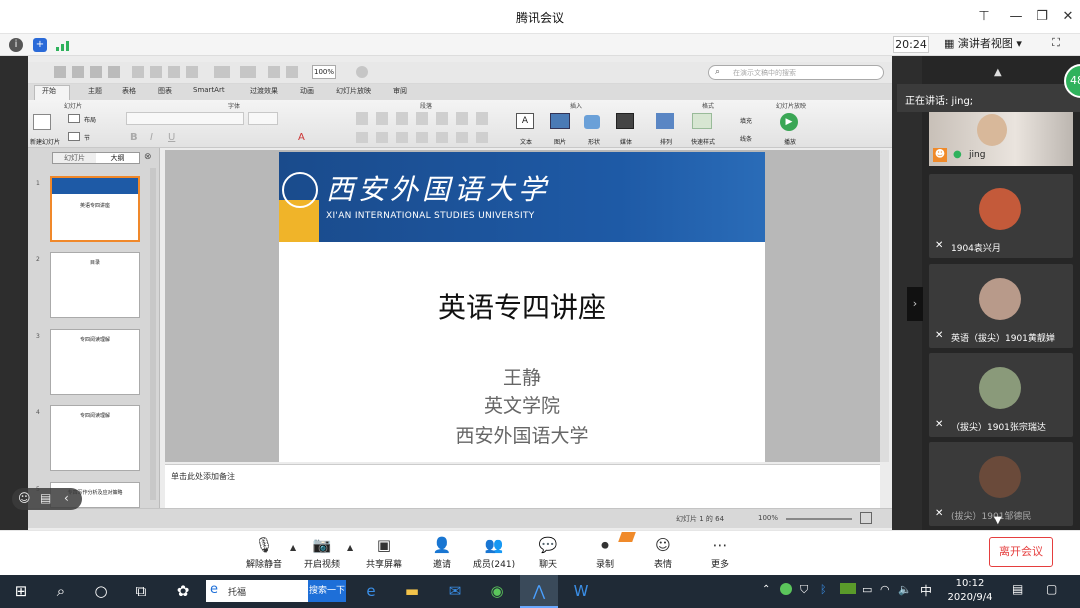 The image size is (1080, 608). I want to click on search-icon: ⌕, so click(61, 591).